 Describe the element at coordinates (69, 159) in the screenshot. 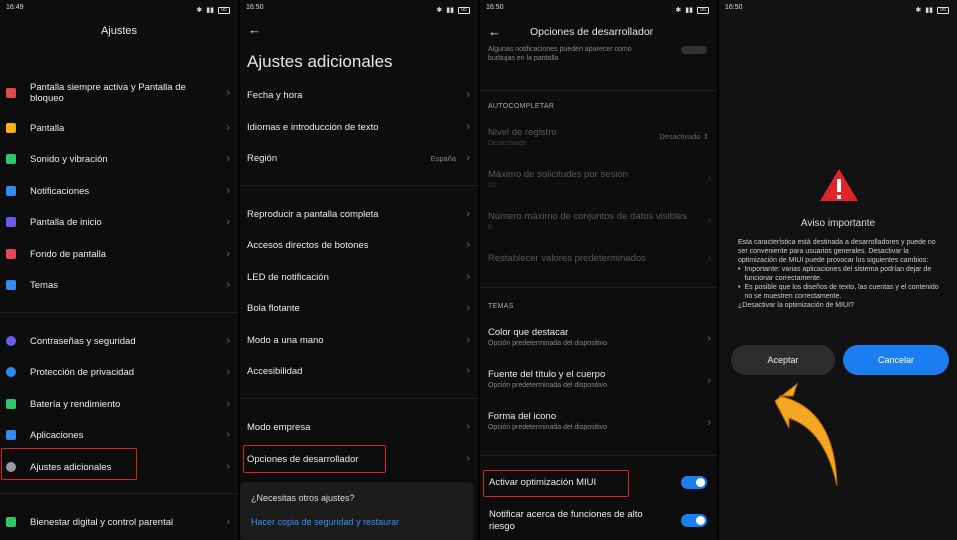

I see `settings-item-label: Sonido y vibración` at that location.